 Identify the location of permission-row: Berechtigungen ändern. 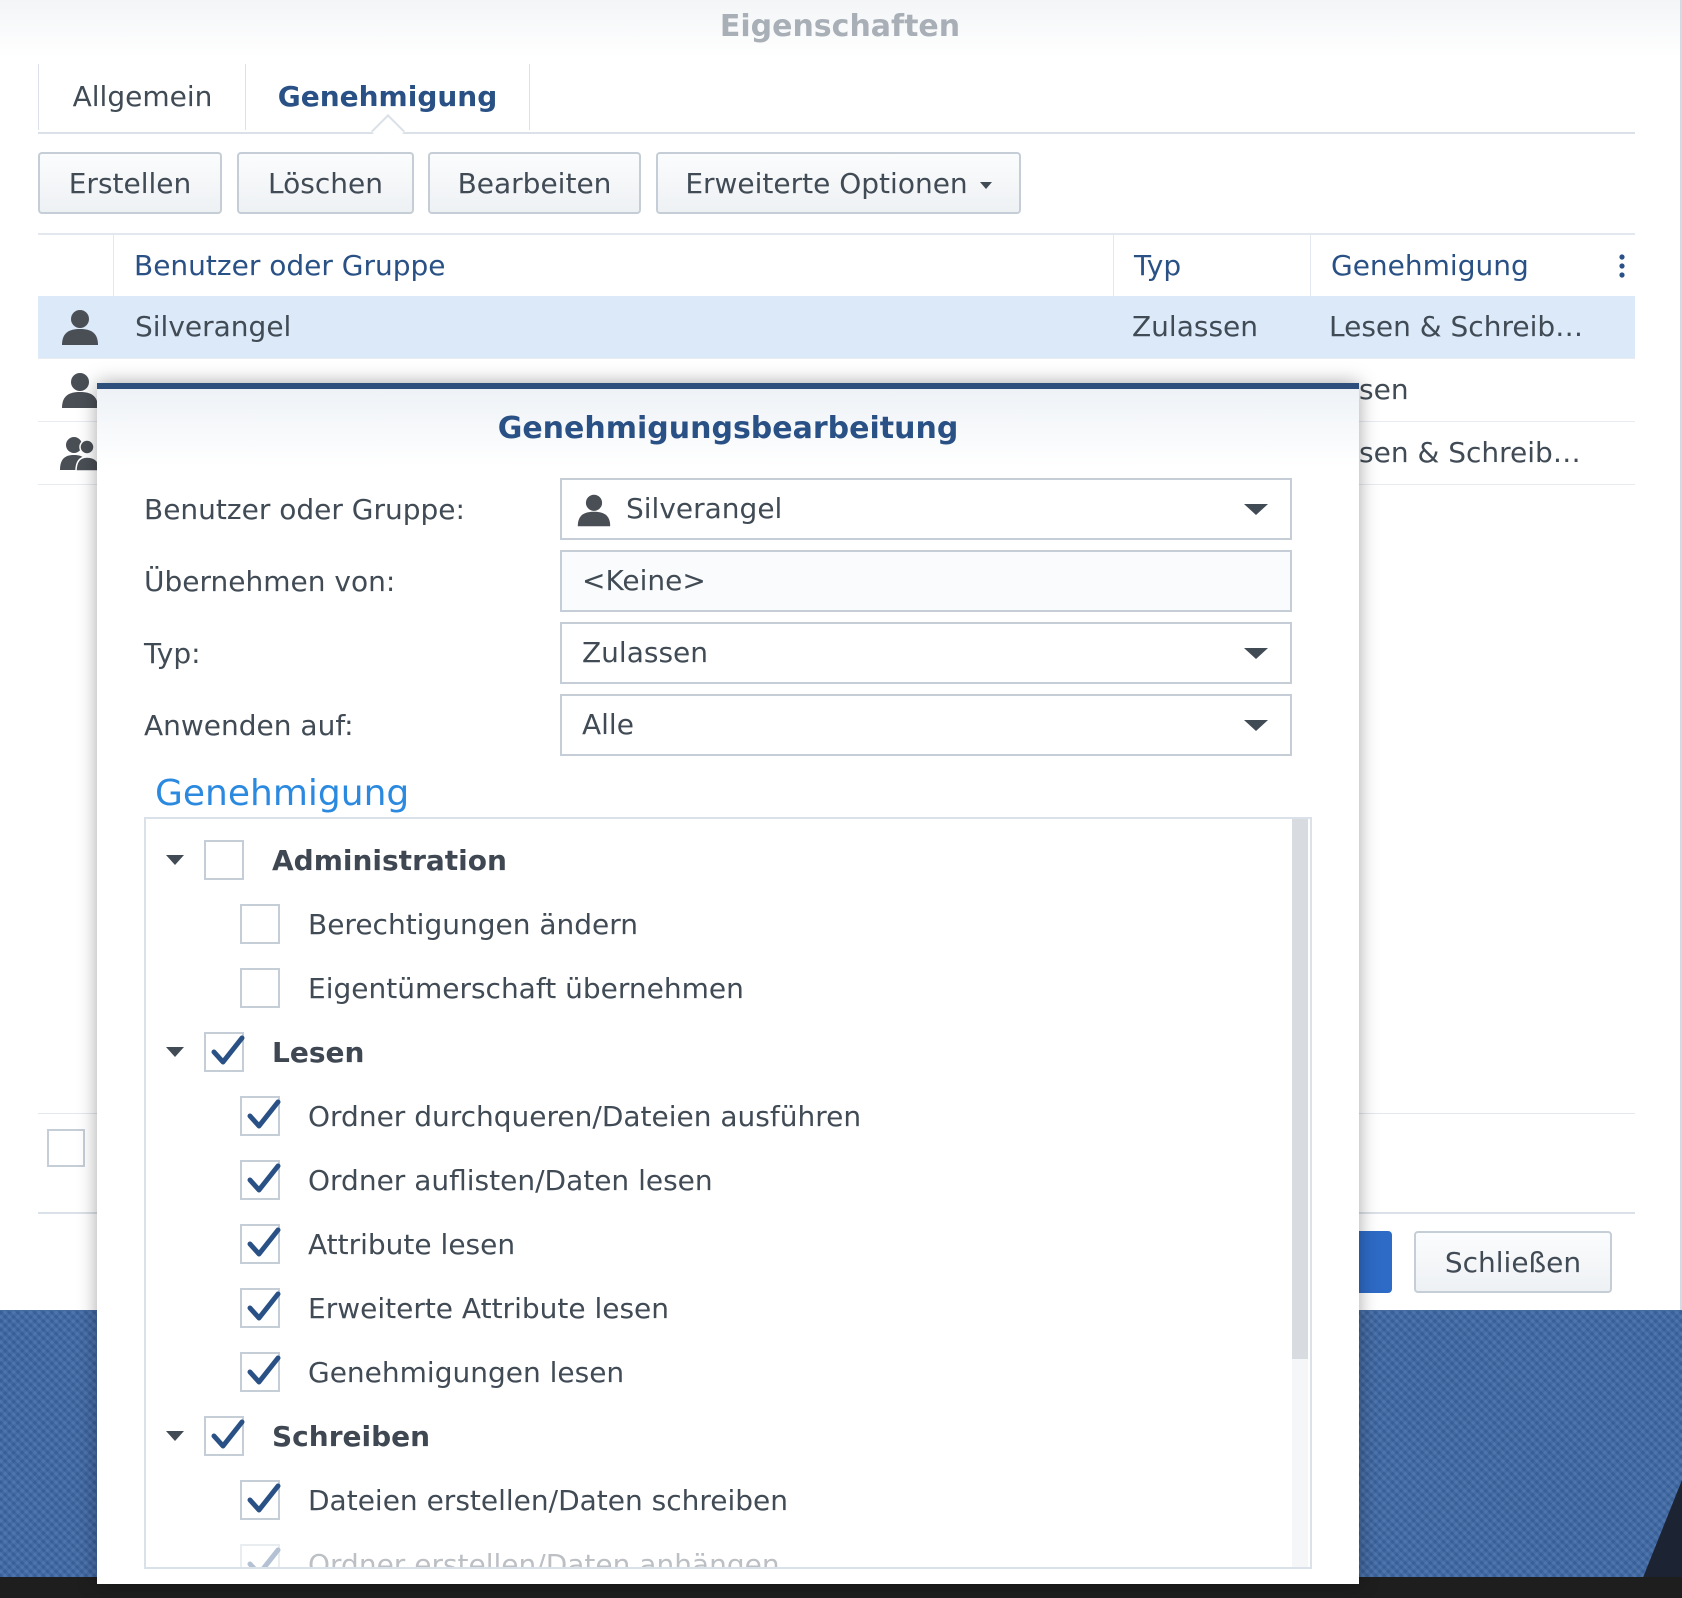
(716, 925).